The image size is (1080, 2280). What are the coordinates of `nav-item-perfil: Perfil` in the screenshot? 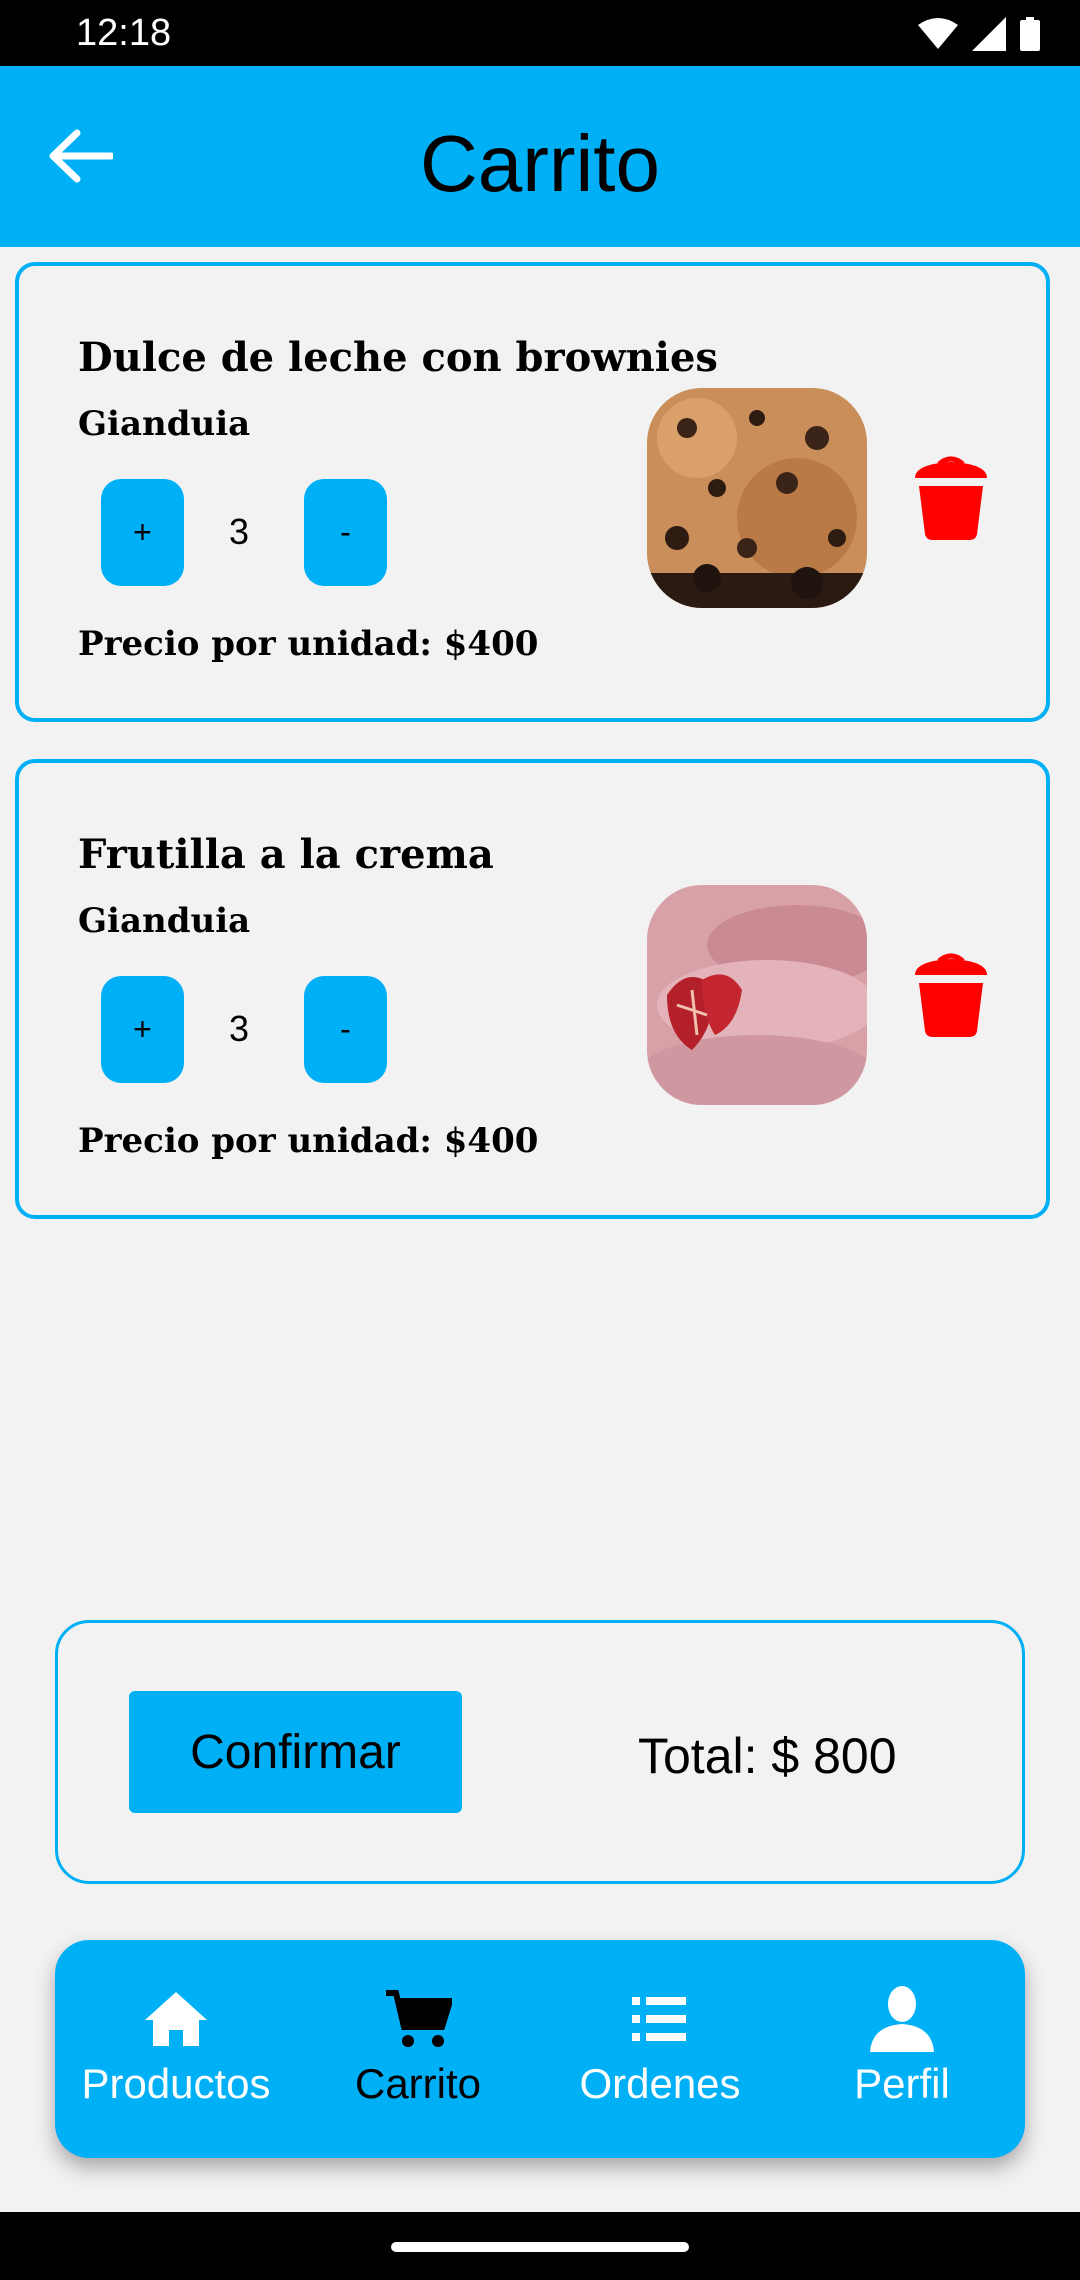 It's located at (902, 2049).